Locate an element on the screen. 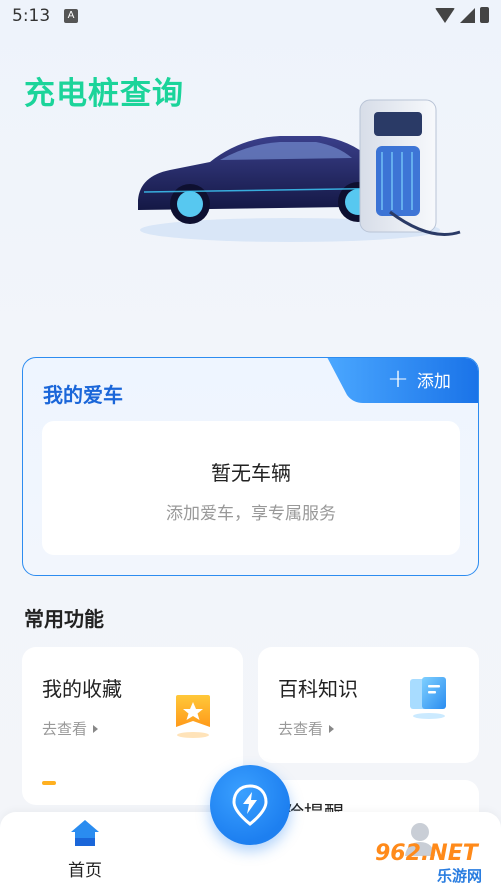  empty-car-subtitle: 添加爱车，享专属服务 is located at coordinates (251, 514).